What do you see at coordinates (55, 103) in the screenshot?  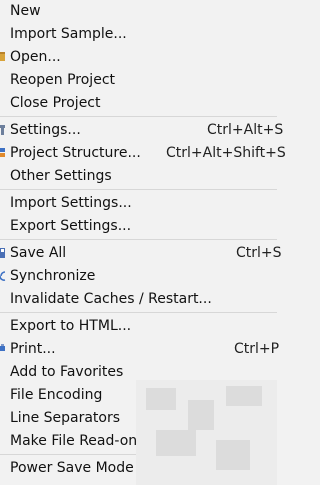 I see `menu-item-label: Close Project` at bounding box center [55, 103].